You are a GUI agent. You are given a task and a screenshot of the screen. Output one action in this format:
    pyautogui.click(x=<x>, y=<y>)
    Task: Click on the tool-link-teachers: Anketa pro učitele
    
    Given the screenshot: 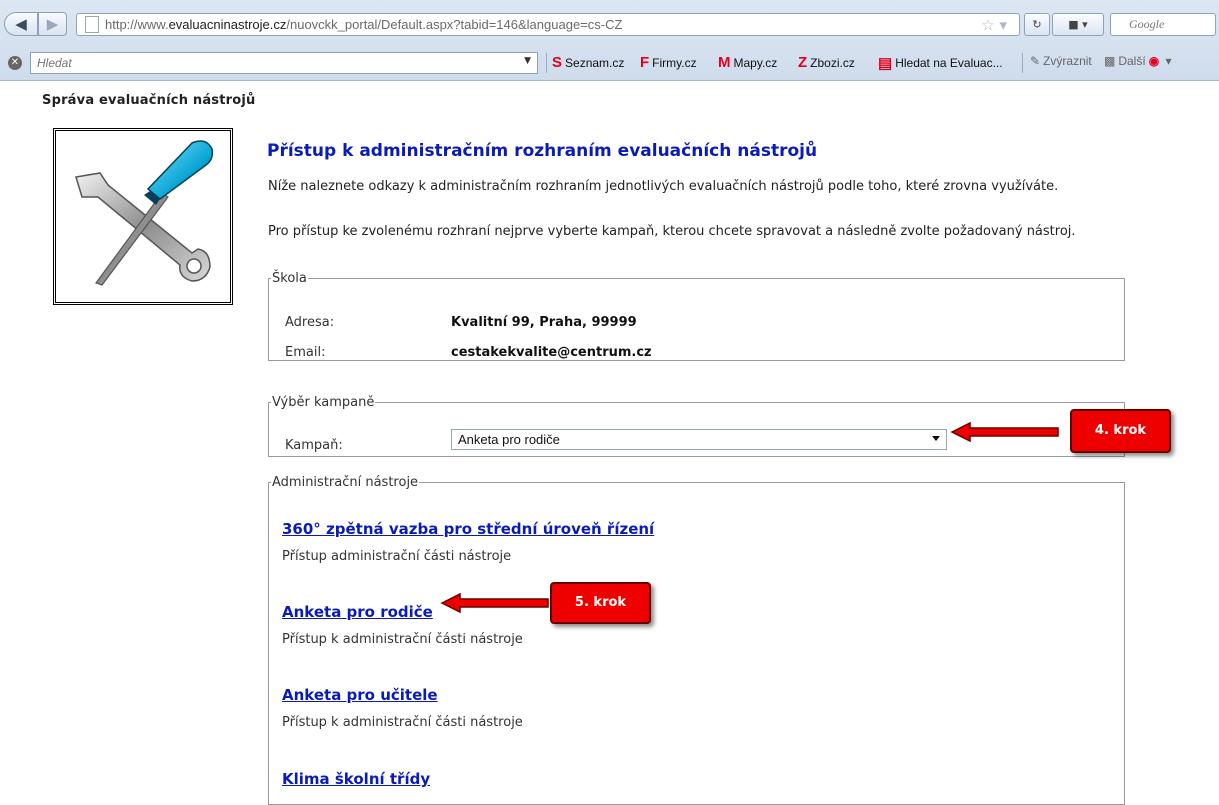 What is the action you would take?
    pyautogui.click(x=360, y=695)
    